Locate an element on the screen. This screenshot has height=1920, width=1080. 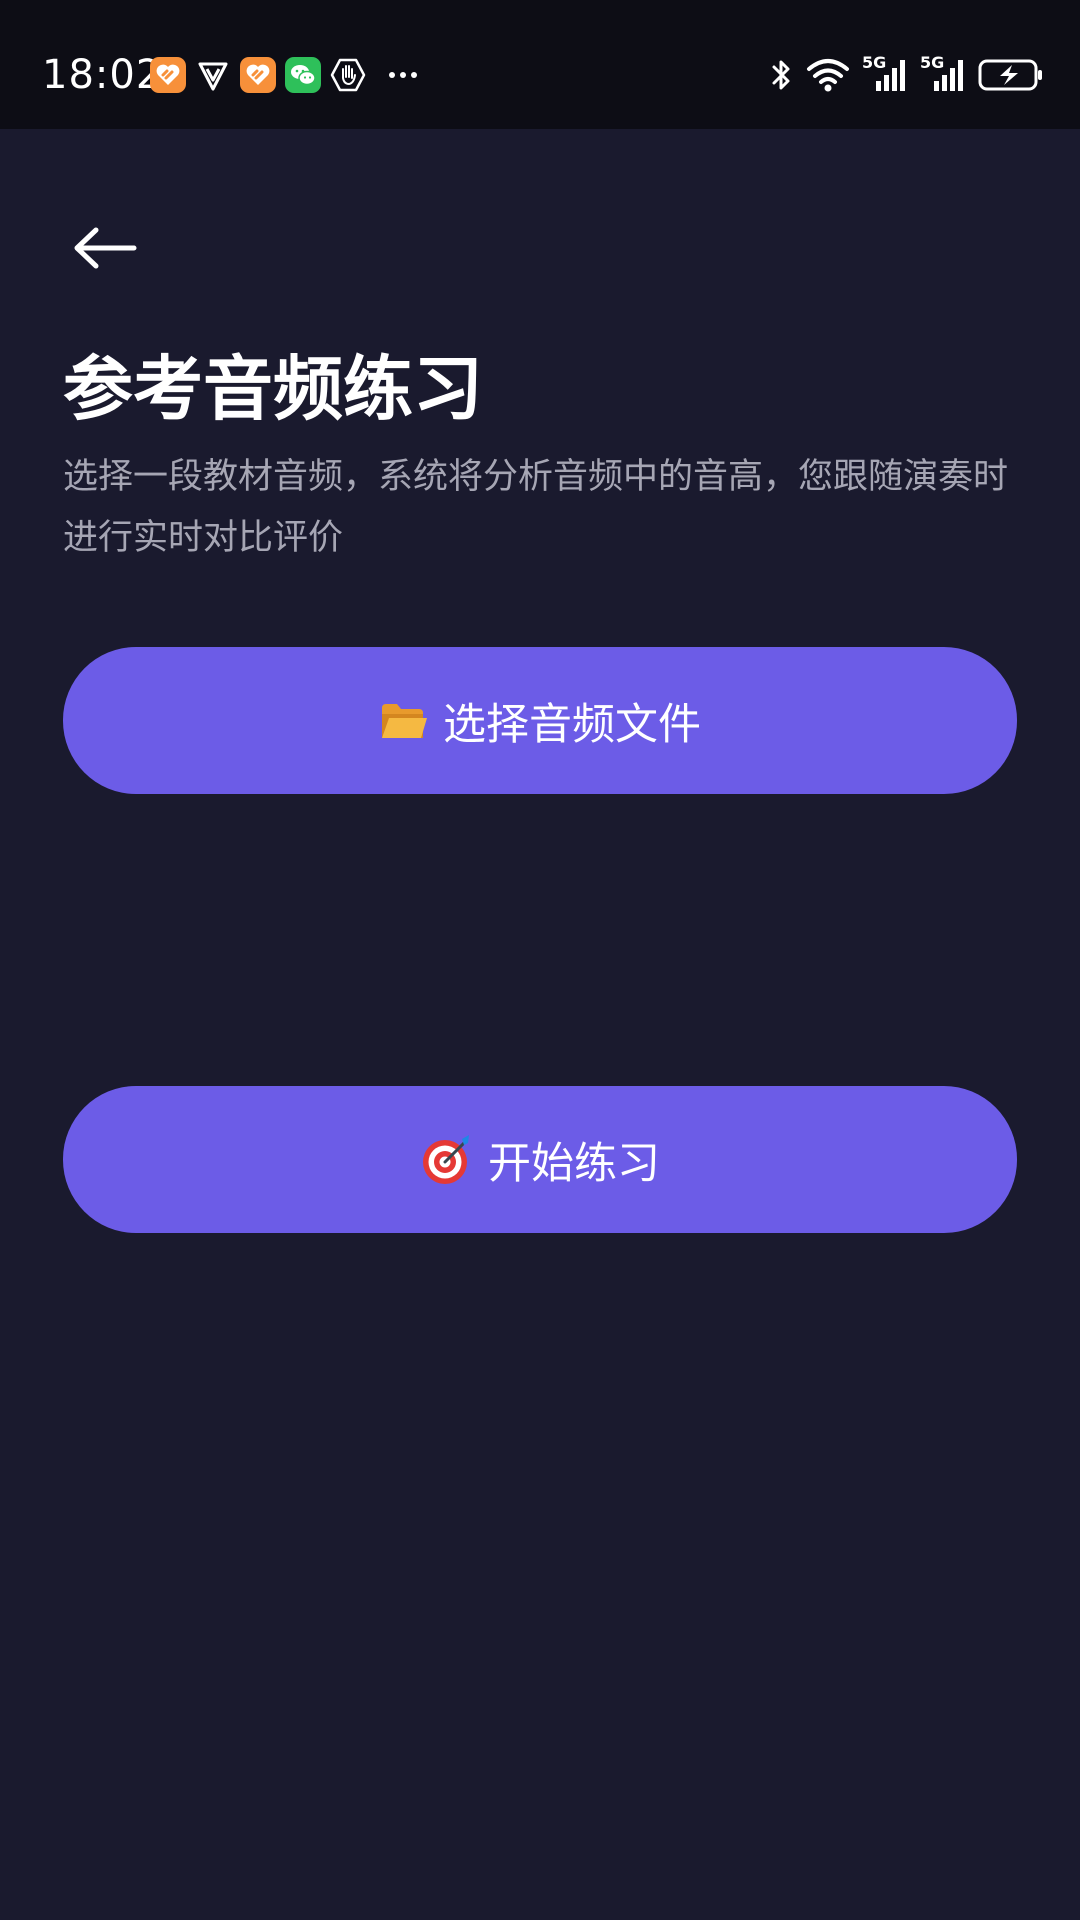
select-audio-file-button: 选择音频文件 is located at coordinates (540, 720).